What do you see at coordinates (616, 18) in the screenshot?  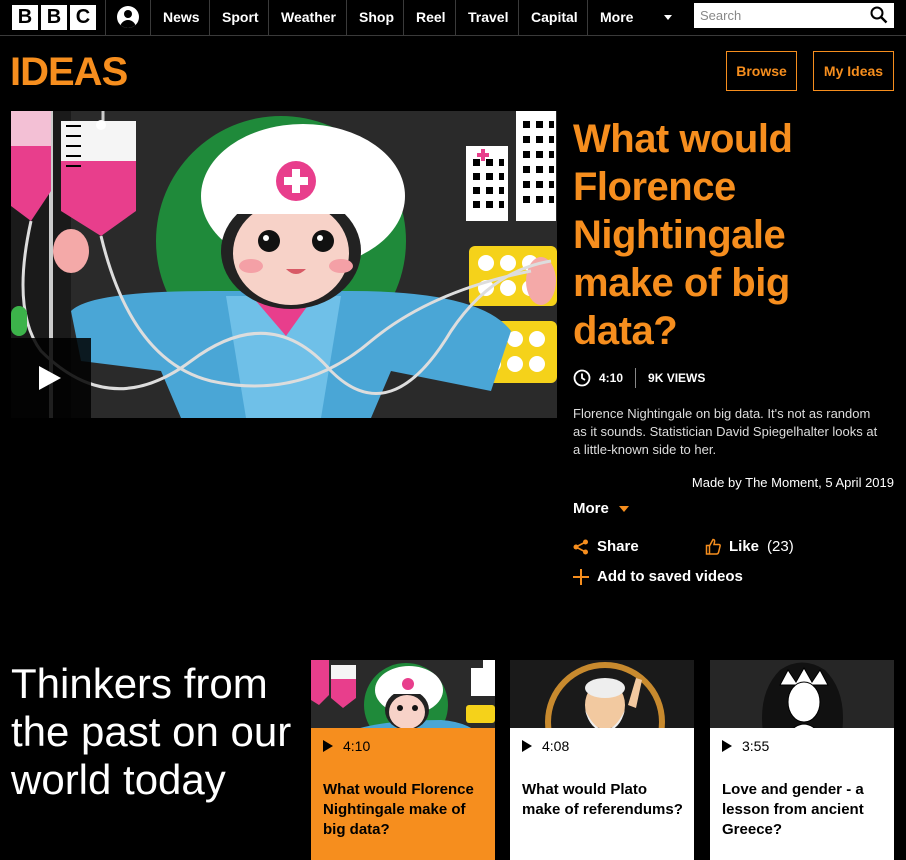 I see `nav-more: More` at bounding box center [616, 18].